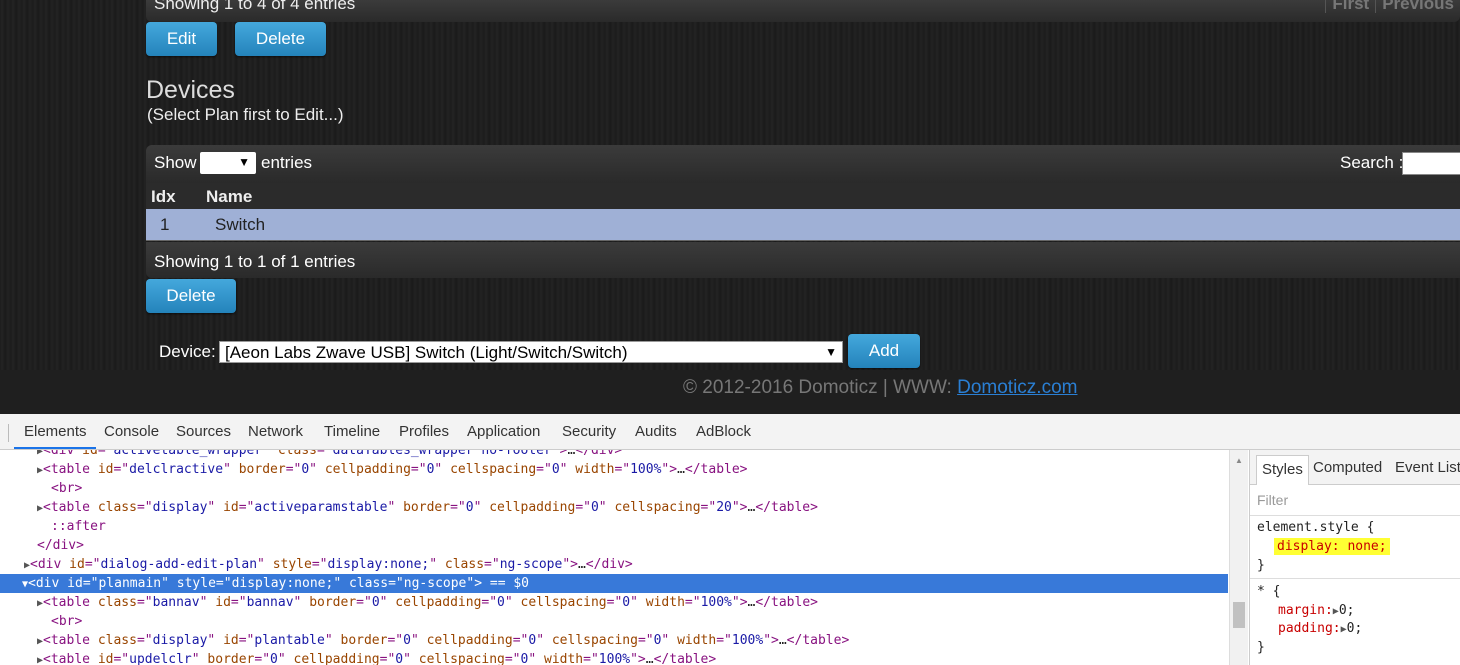 Image resolution: width=1460 pixels, height=665 pixels. Describe the element at coordinates (203, 431) in the screenshot. I see `tab-sources: Sources` at that location.